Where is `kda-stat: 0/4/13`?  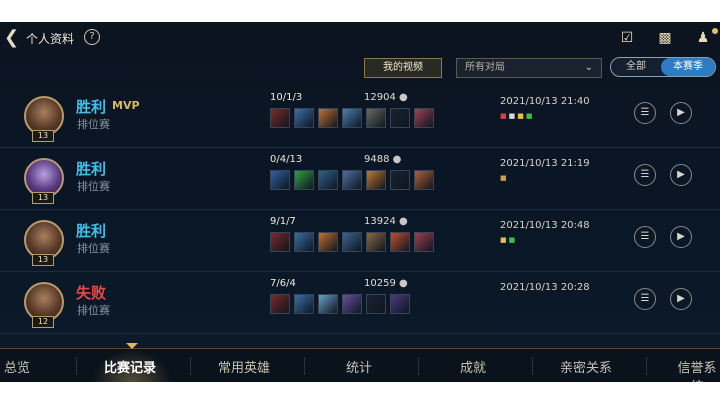 kda-stat: 0/4/13 is located at coordinates (286, 159).